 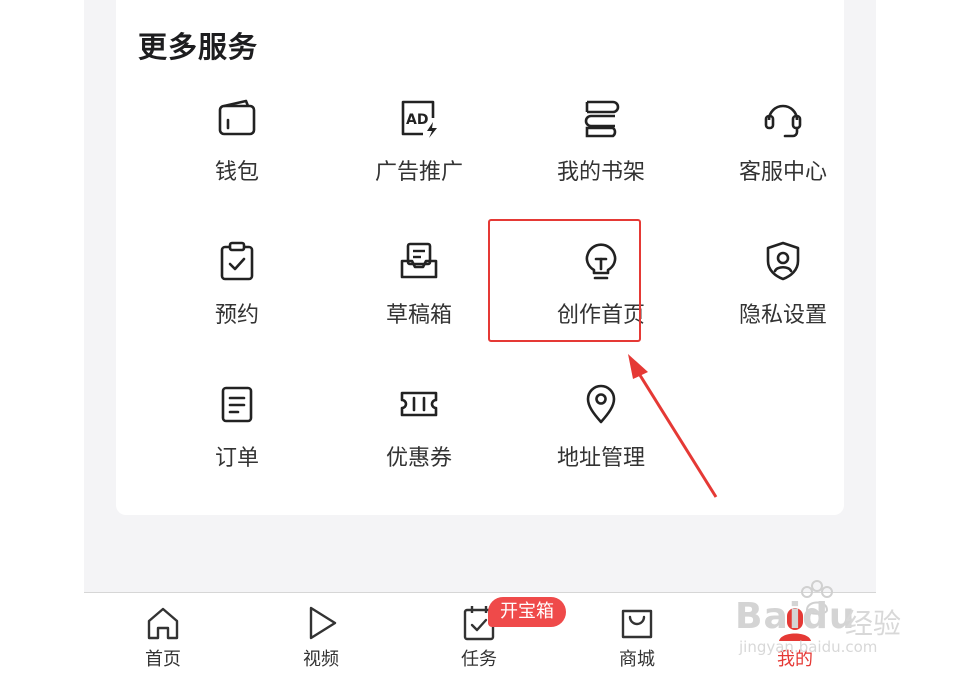 What do you see at coordinates (783, 121) in the screenshot?
I see `headset-icon` at bounding box center [783, 121].